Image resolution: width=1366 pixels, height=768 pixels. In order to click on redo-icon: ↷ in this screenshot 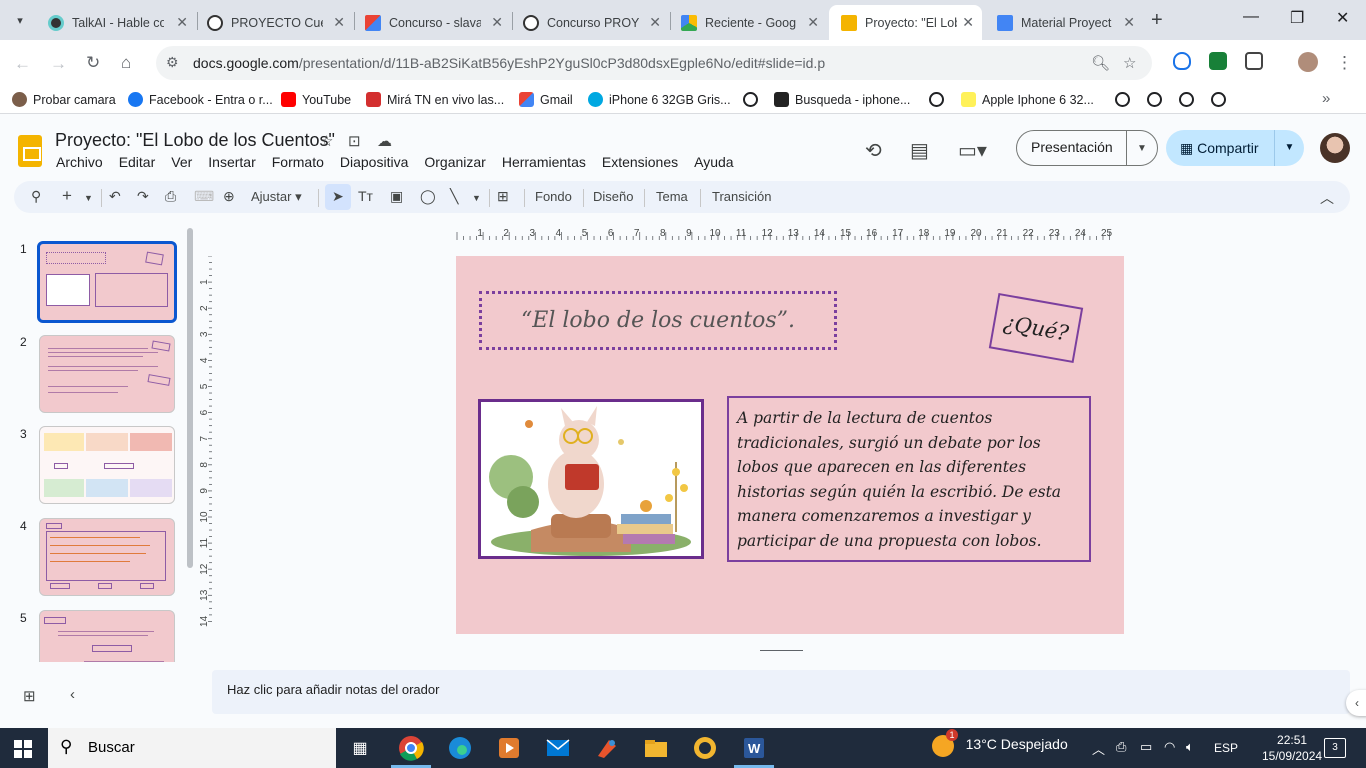, I will do `click(143, 196)`.